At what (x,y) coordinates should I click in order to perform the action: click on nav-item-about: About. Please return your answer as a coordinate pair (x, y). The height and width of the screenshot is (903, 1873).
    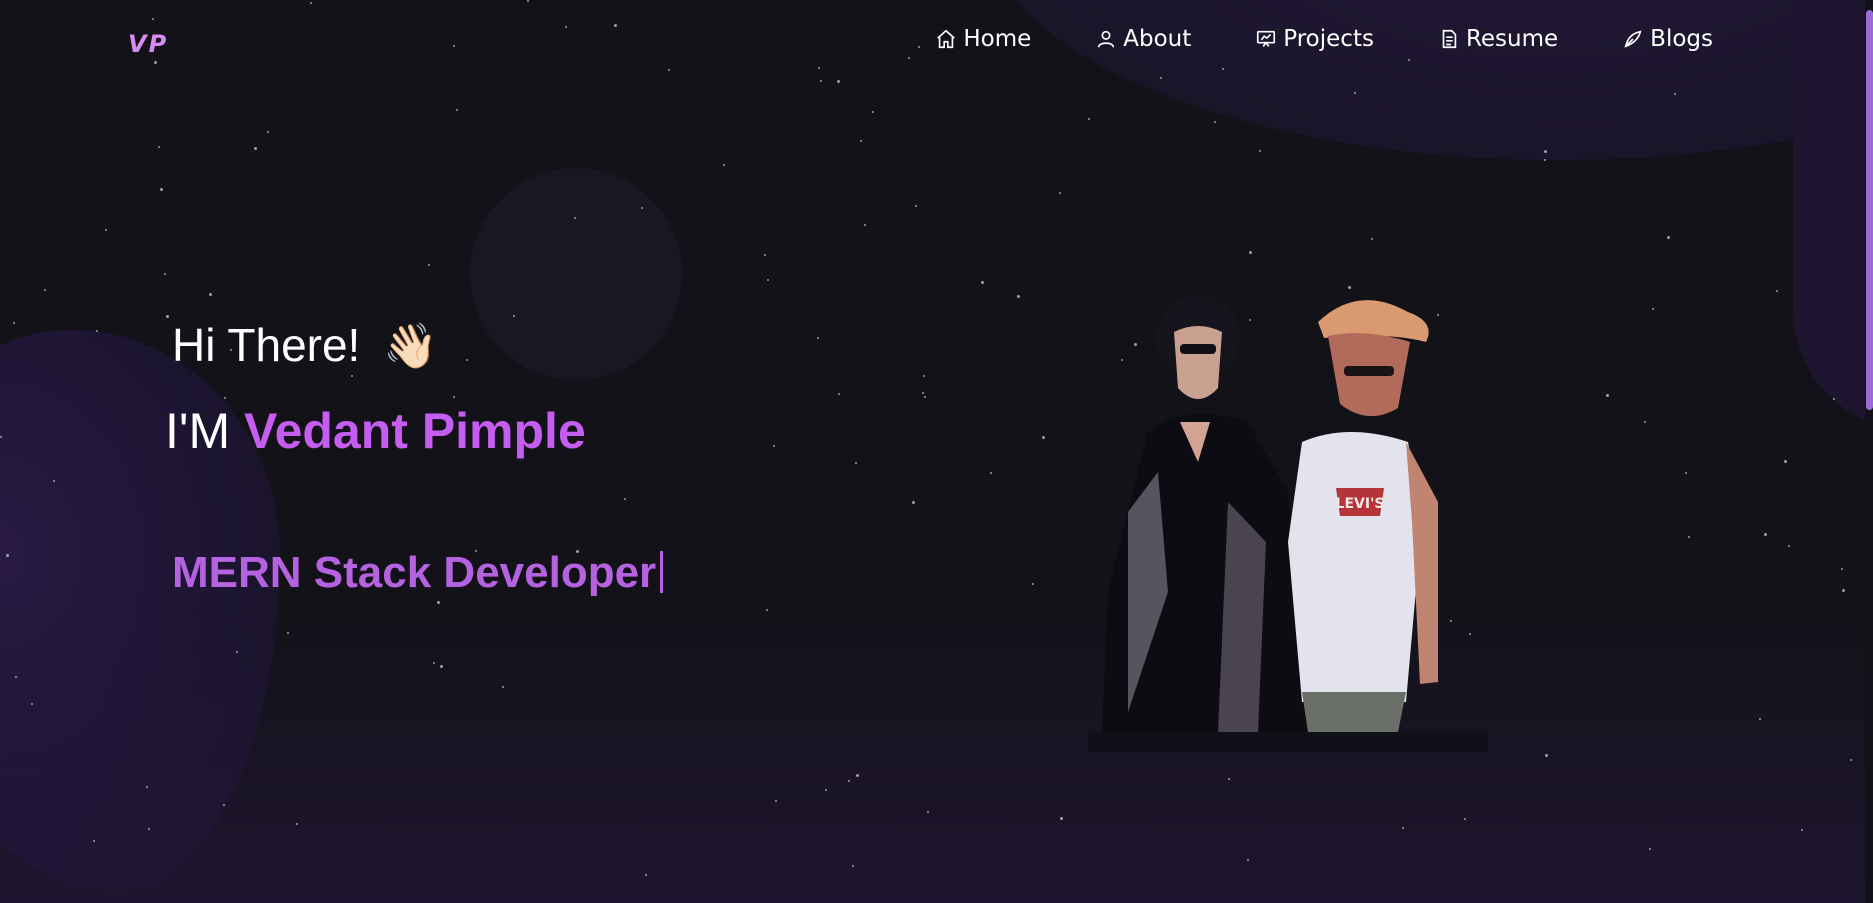
    Looking at the image, I should click on (1143, 39).